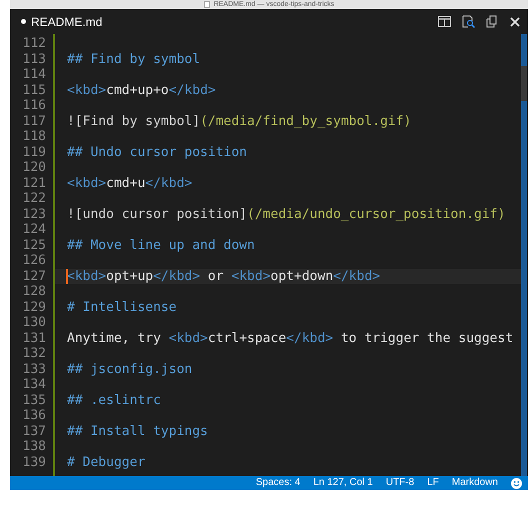 Image resolution: width=531 pixels, height=505 pixels. What do you see at coordinates (34, 59) in the screenshot?
I see `line-number: 113` at bounding box center [34, 59].